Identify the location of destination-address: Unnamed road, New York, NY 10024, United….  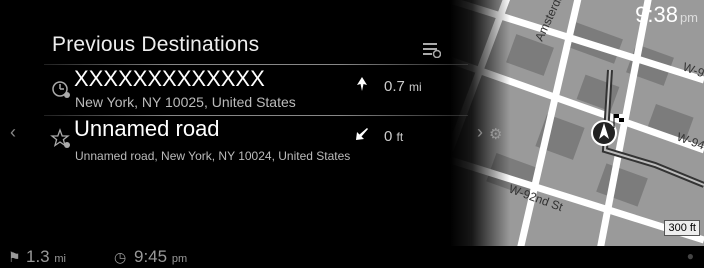
(213, 156).